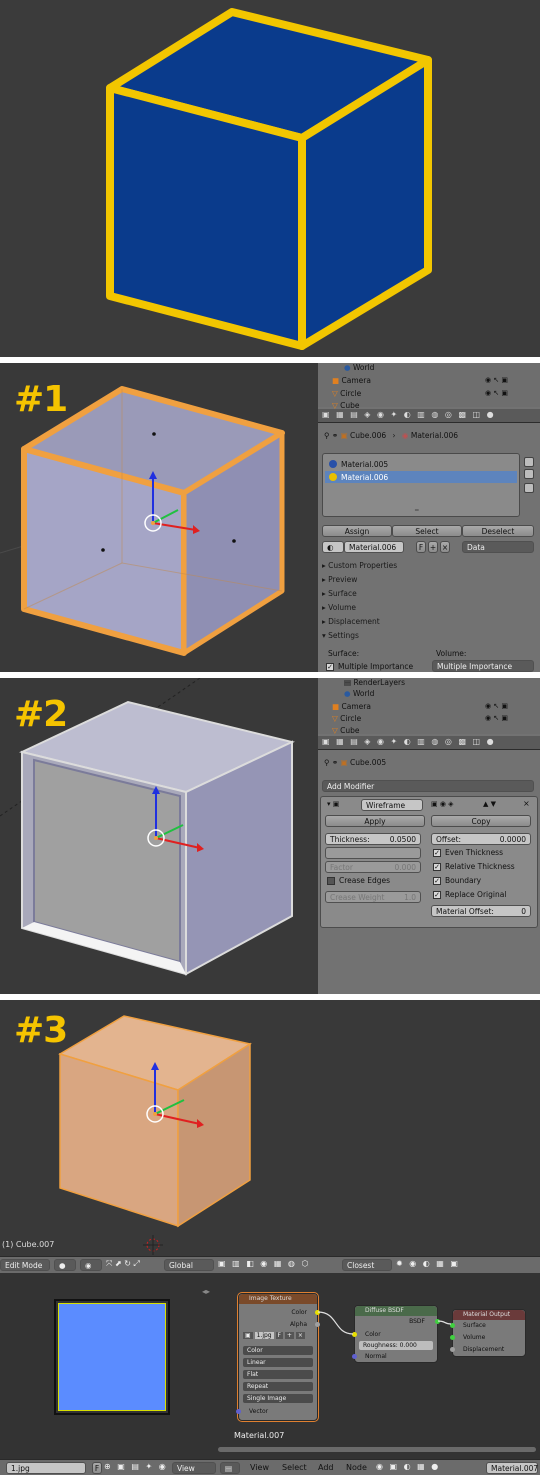 This screenshot has width=540, height=1475. Describe the element at coordinates (417, 510) in the screenshot. I see `resize-handle: ═` at that location.